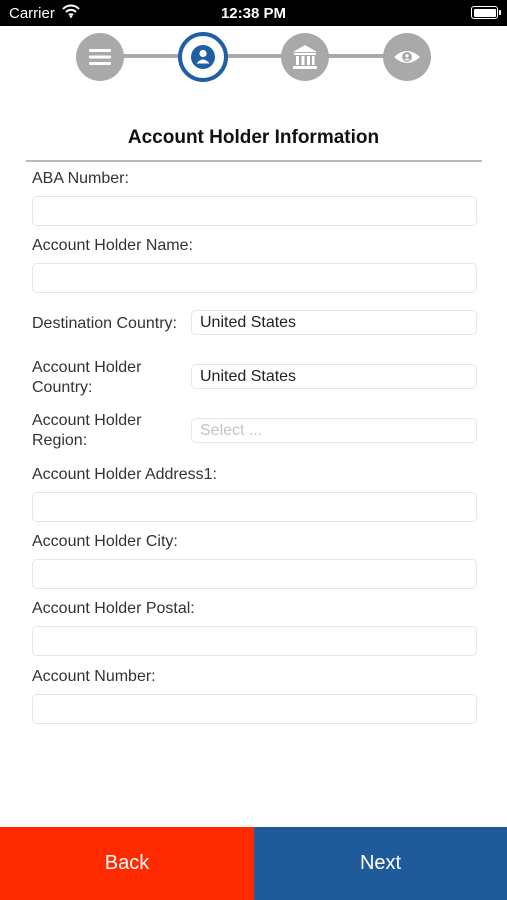  What do you see at coordinates (113, 608) in the screenshot?
I see `postal-label: Account Holder Postal:` at bounding box center [113, 608].